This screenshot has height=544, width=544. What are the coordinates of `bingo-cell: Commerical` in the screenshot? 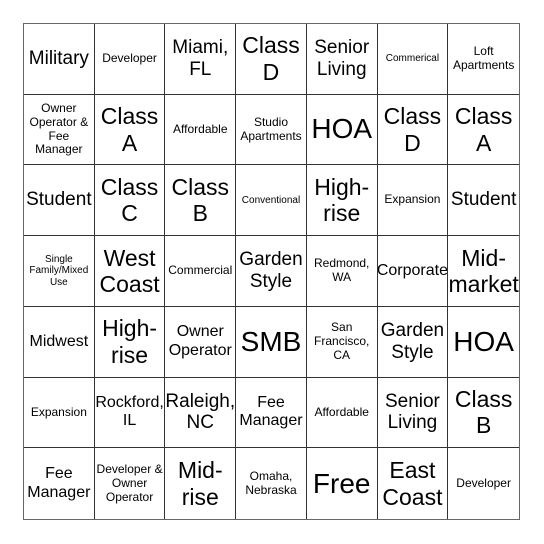 It's located at (413, 59).